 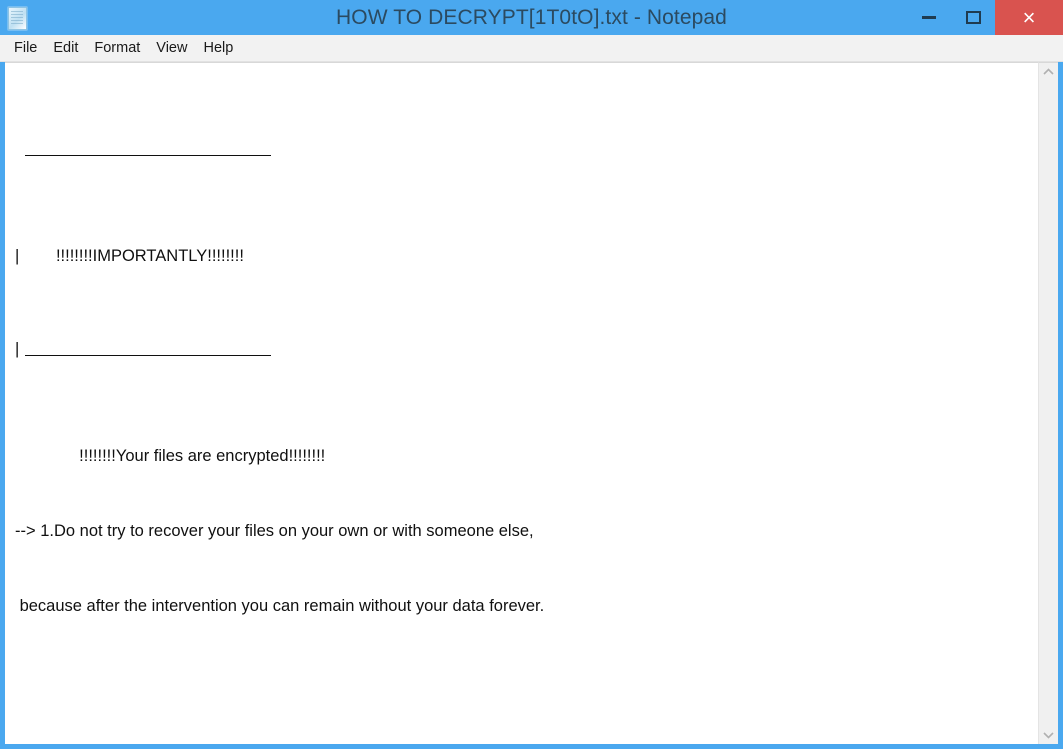 I want to click on minimize-button, so click(x=929, y=17).